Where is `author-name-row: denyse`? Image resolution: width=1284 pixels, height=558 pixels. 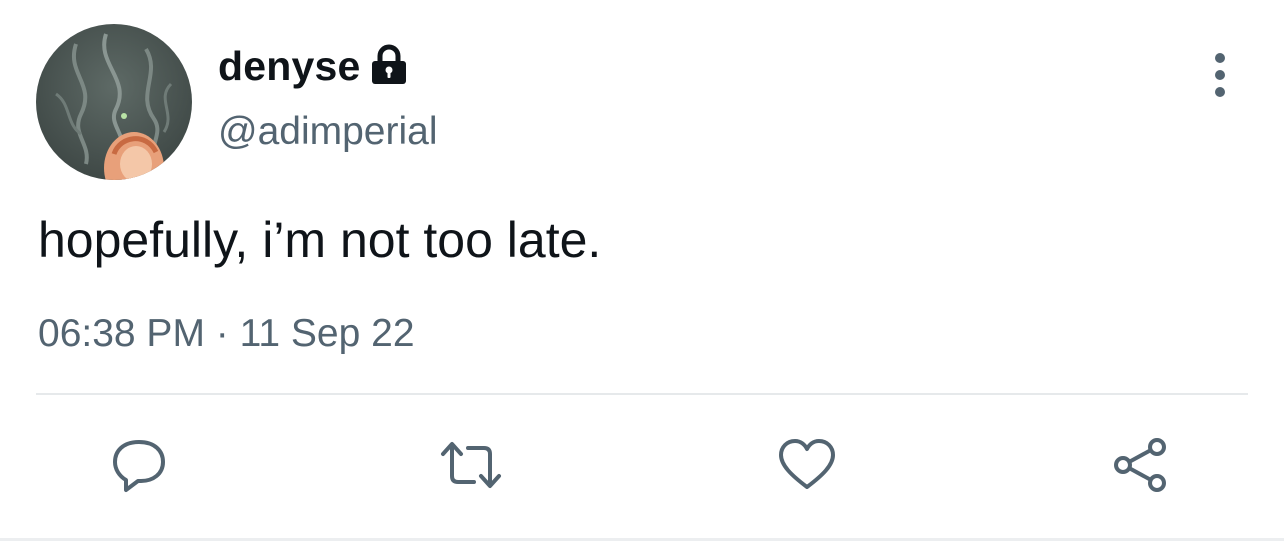 author-name-row: denyse is located at coordinates (313, 66).